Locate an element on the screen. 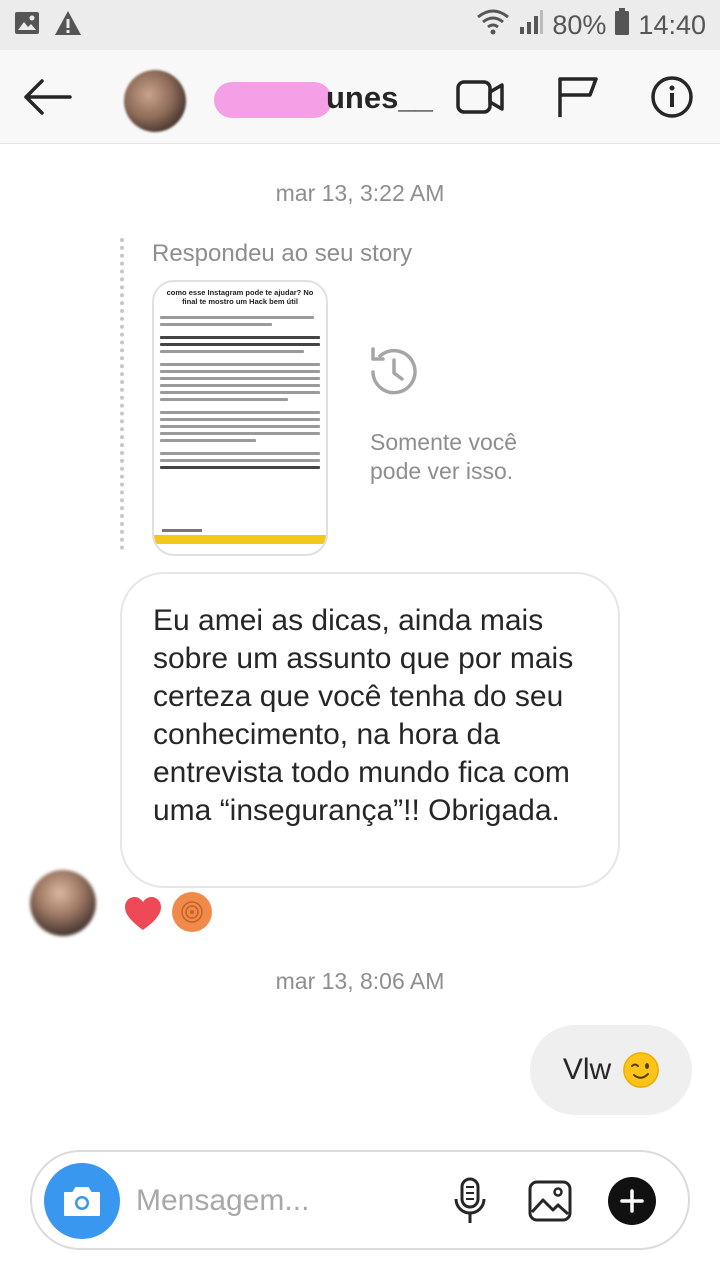 The height and width of the screenshot is (1280, 720). wifi-icon is located at coordinates (493, 25).